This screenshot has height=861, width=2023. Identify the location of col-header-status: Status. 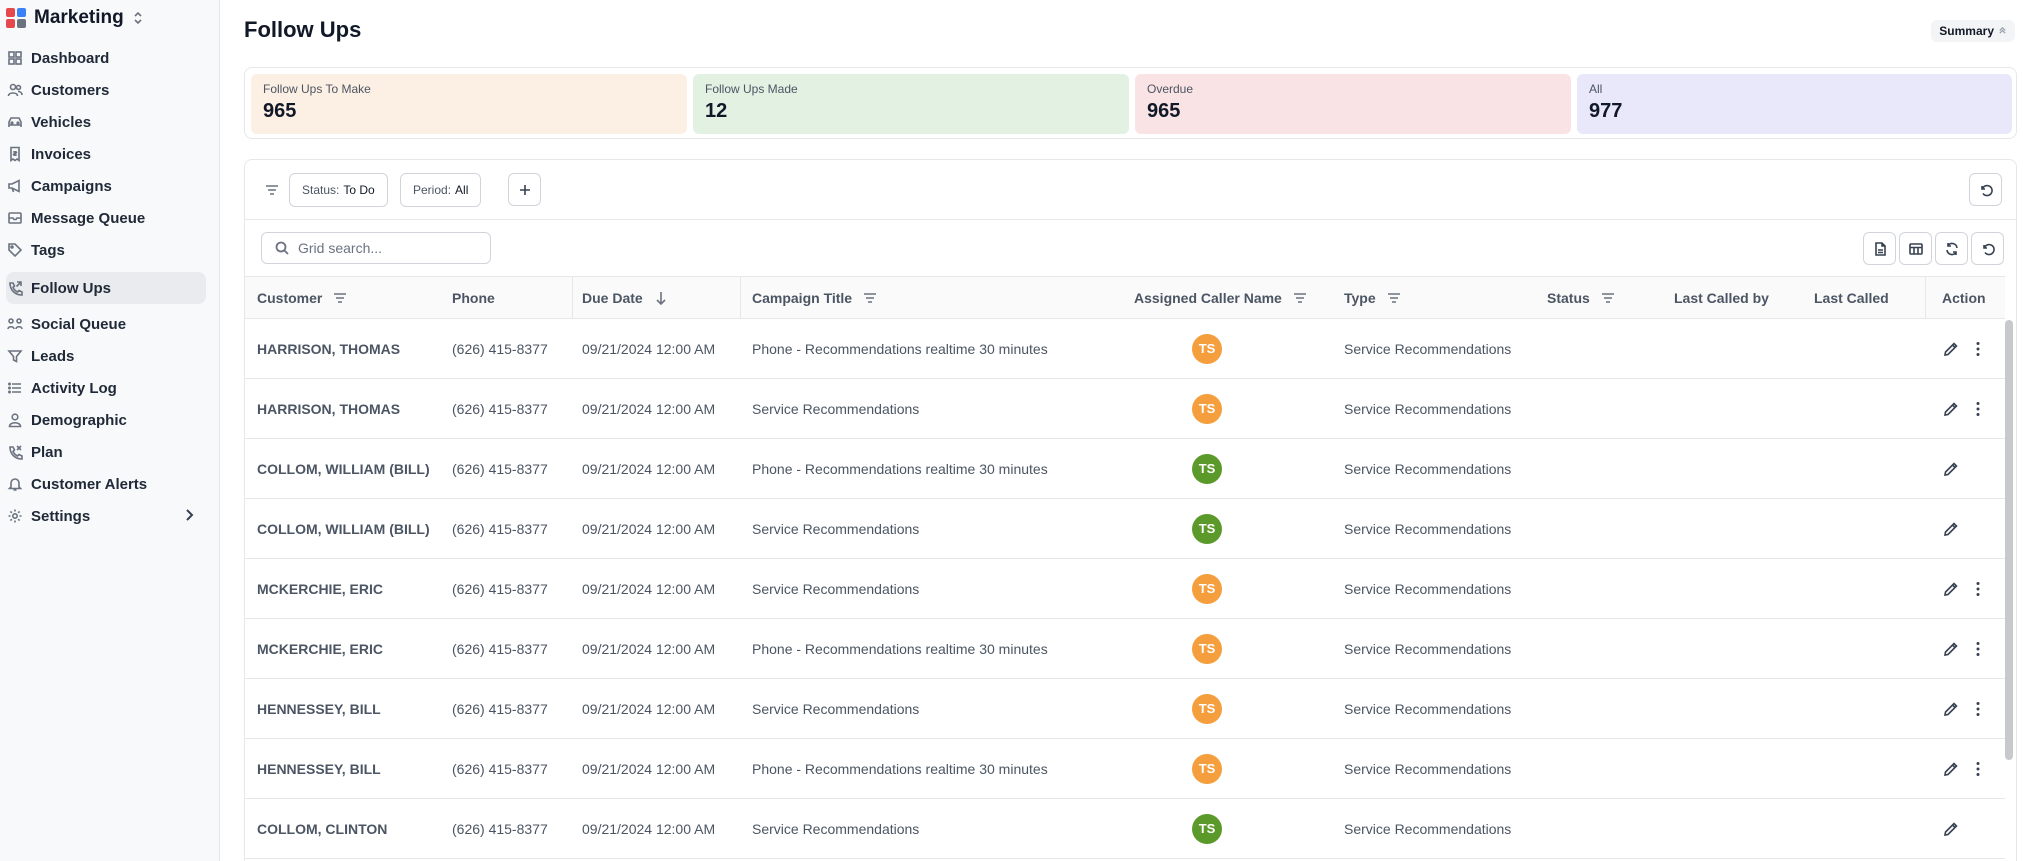
(1581, 298).